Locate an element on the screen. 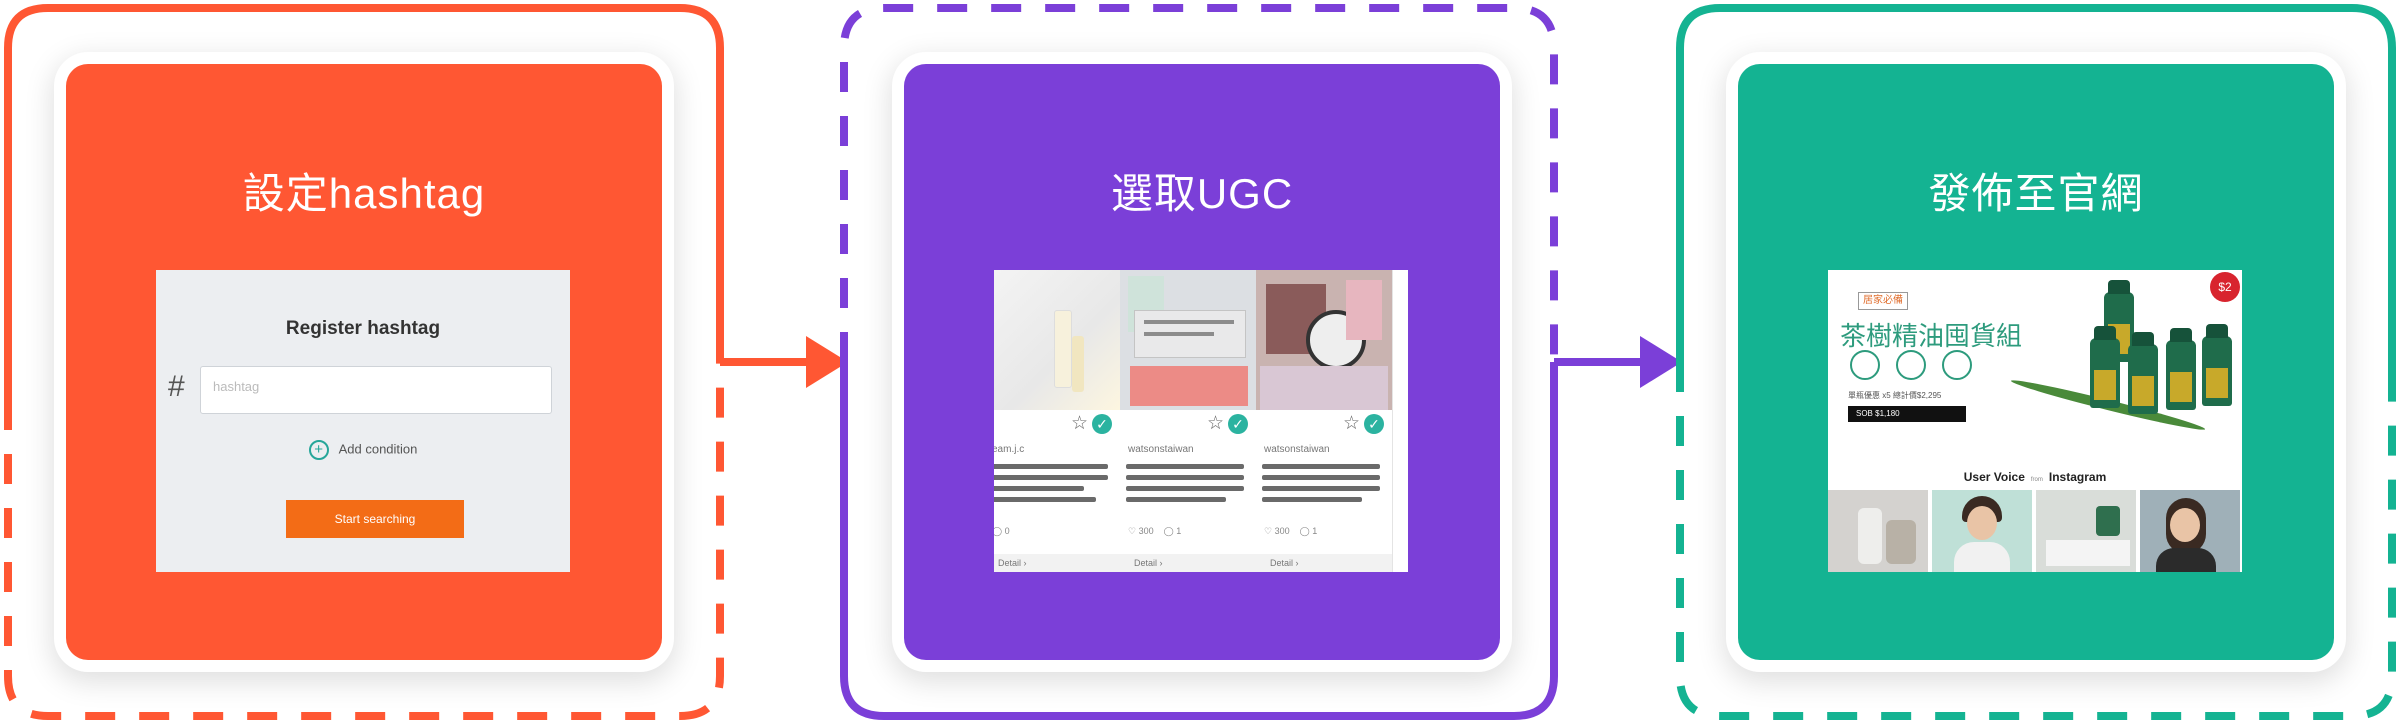 This screenshot has width=2400, height=724. step-title: 設定hashtag is located at coordinates (364, 193).